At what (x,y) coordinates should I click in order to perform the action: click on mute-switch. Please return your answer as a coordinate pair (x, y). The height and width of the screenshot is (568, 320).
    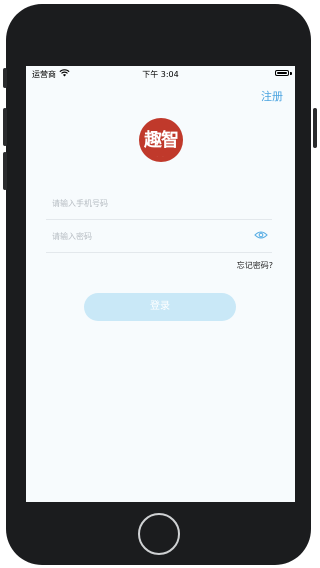
    Looking at the image, I should click on (5, 78).